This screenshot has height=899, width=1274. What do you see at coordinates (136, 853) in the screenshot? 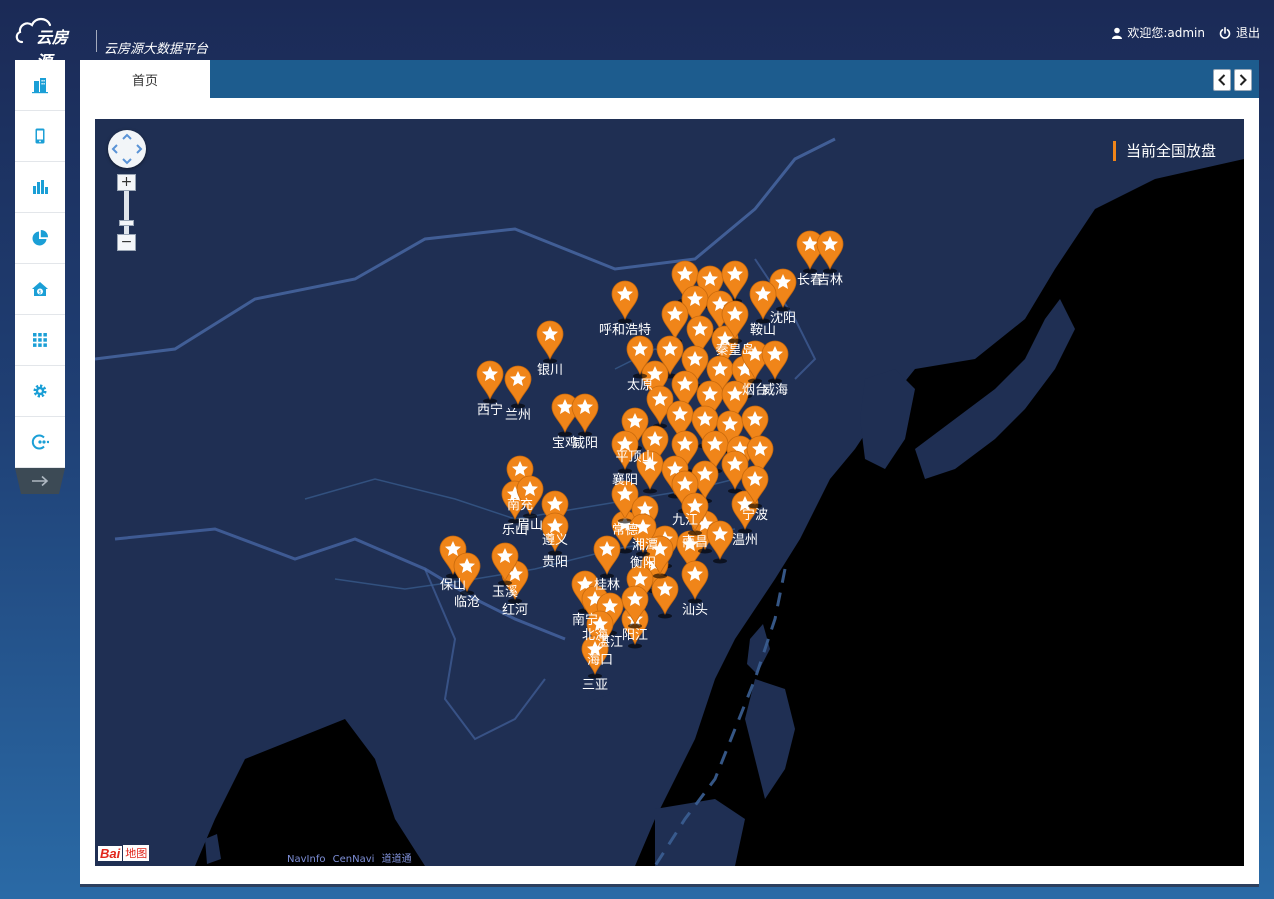
I see `baidu-logo-suffix: 地图` at bounding box center [136, 853].